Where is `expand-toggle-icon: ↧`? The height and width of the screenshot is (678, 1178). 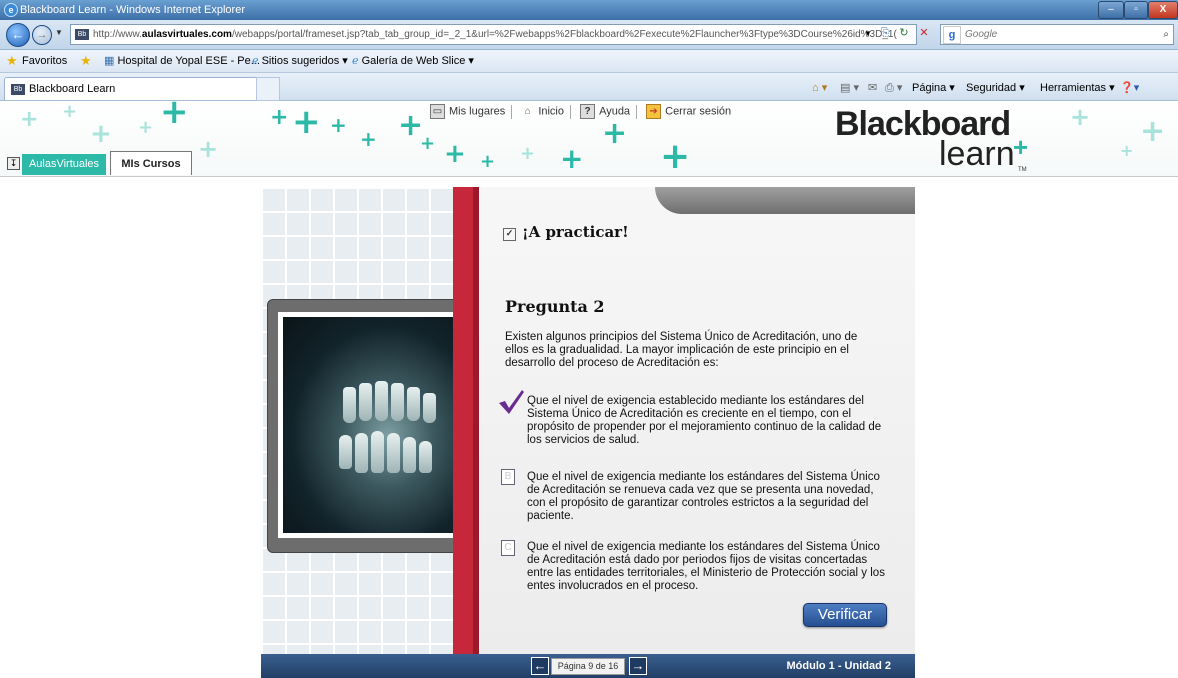
expand-toggle-icon: ↧ is located at coordinates (13, 163).